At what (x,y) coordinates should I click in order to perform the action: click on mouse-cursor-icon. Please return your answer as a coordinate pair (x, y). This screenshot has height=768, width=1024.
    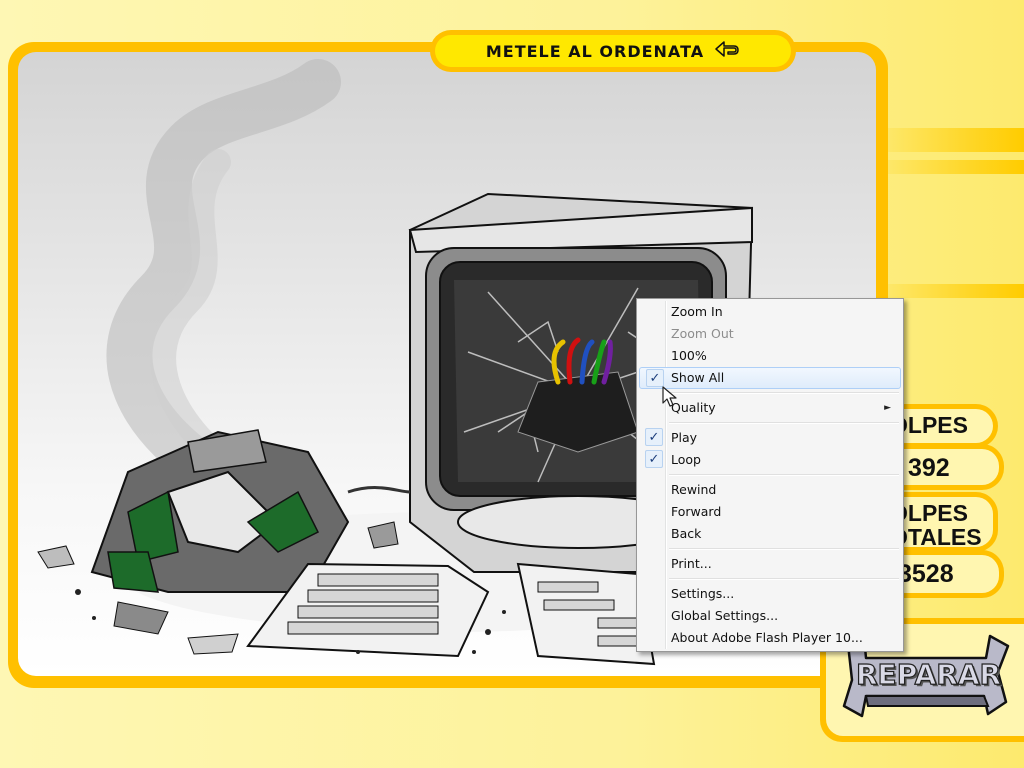
    Looking at the image, I should click on (669, 396).